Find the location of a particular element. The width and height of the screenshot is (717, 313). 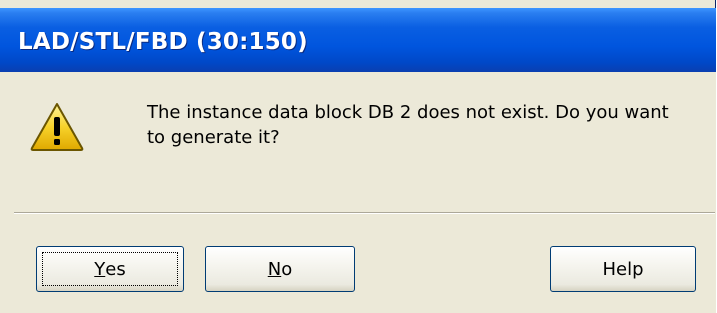

window-title: LAD/STL/FBD (30:150) is located at coordinates (163, 42).